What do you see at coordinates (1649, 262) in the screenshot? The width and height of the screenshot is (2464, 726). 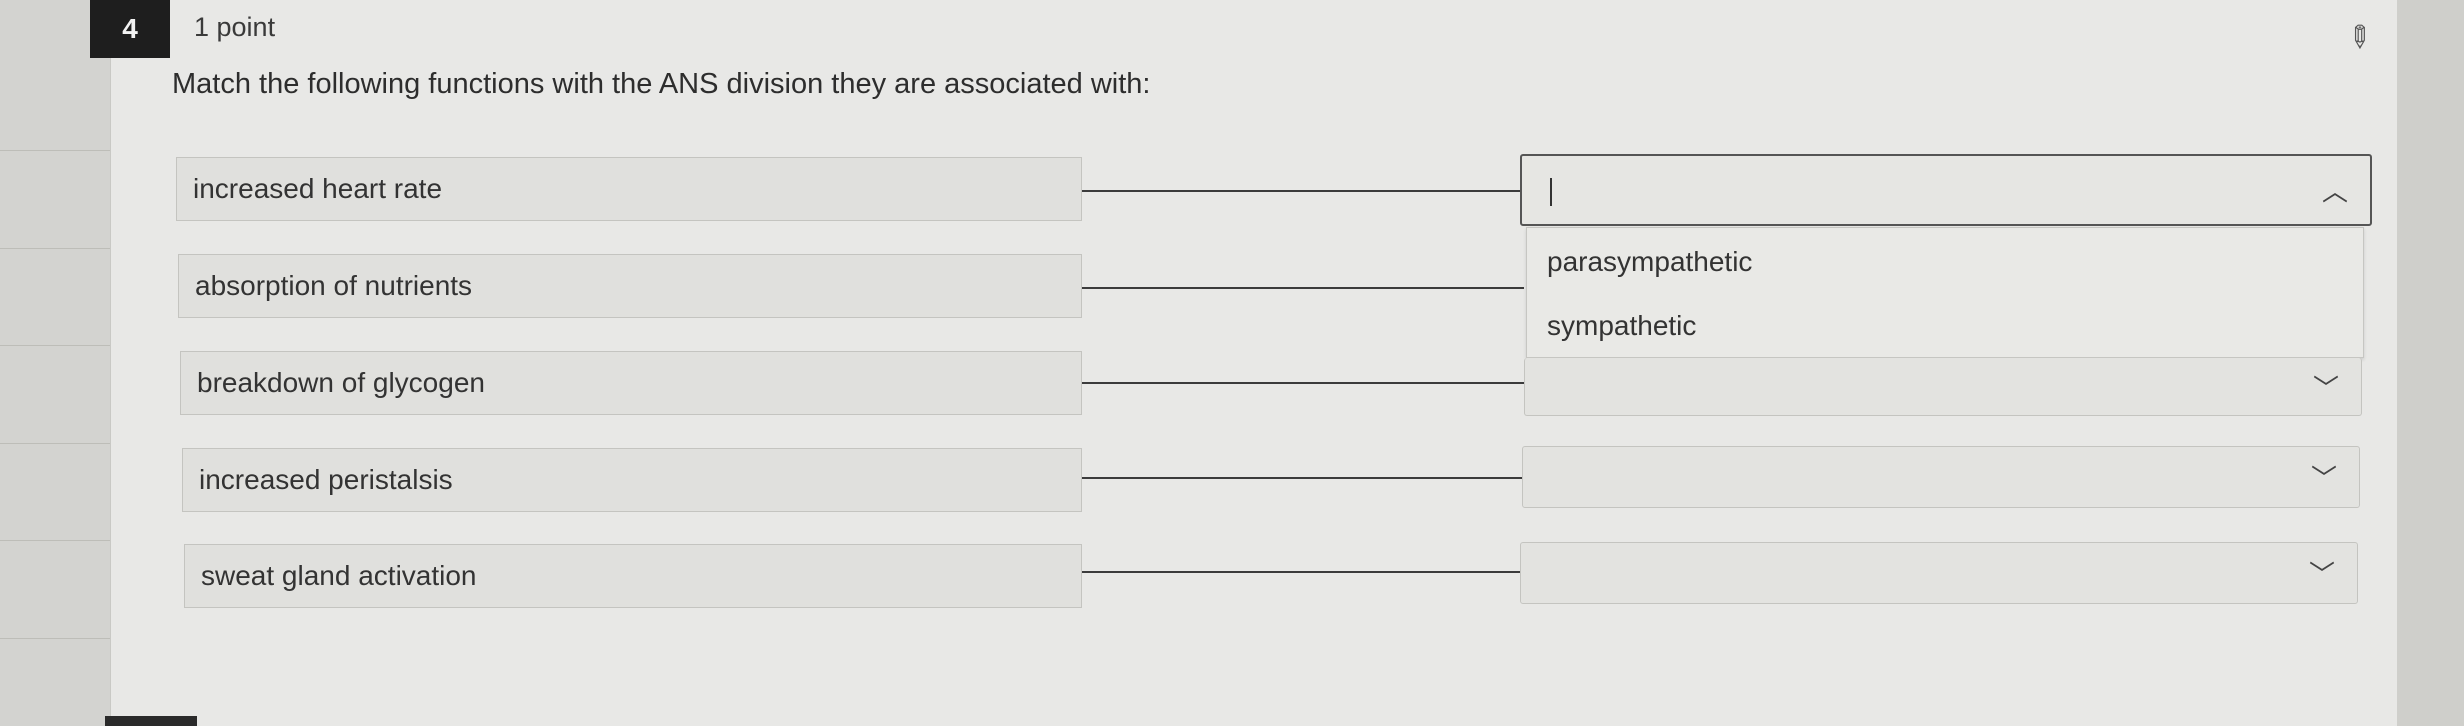 I see `option-parasympathetic: parasympathetic` at bounding box center [1649, 262].